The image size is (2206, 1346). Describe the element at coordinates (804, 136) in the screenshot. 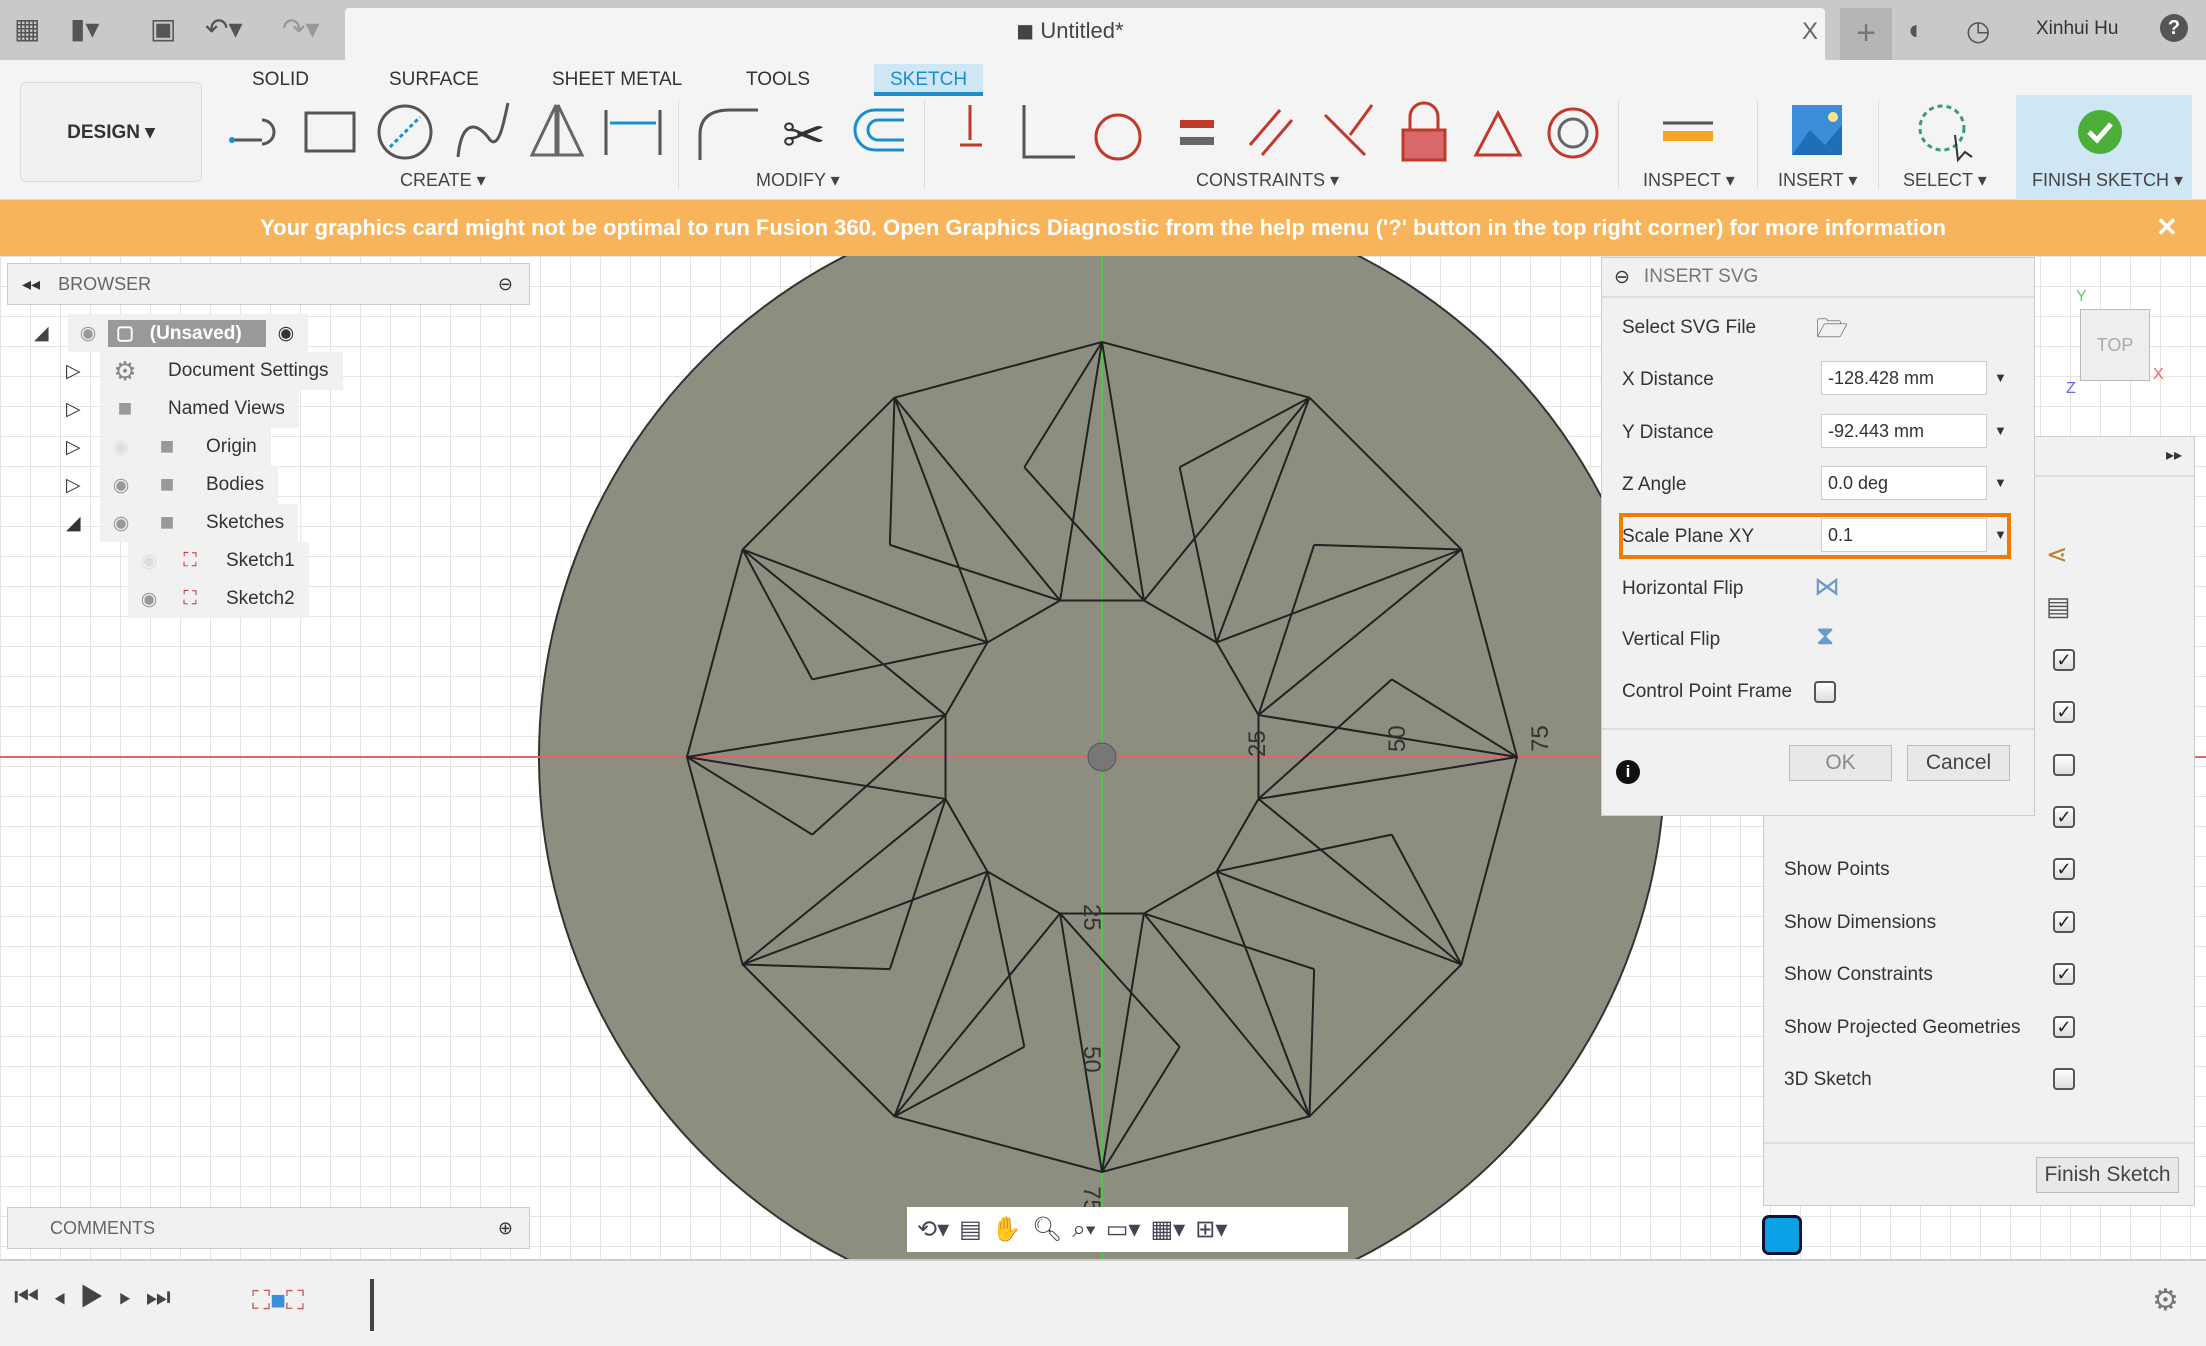

I see `trim-icon: ✂` at that location.